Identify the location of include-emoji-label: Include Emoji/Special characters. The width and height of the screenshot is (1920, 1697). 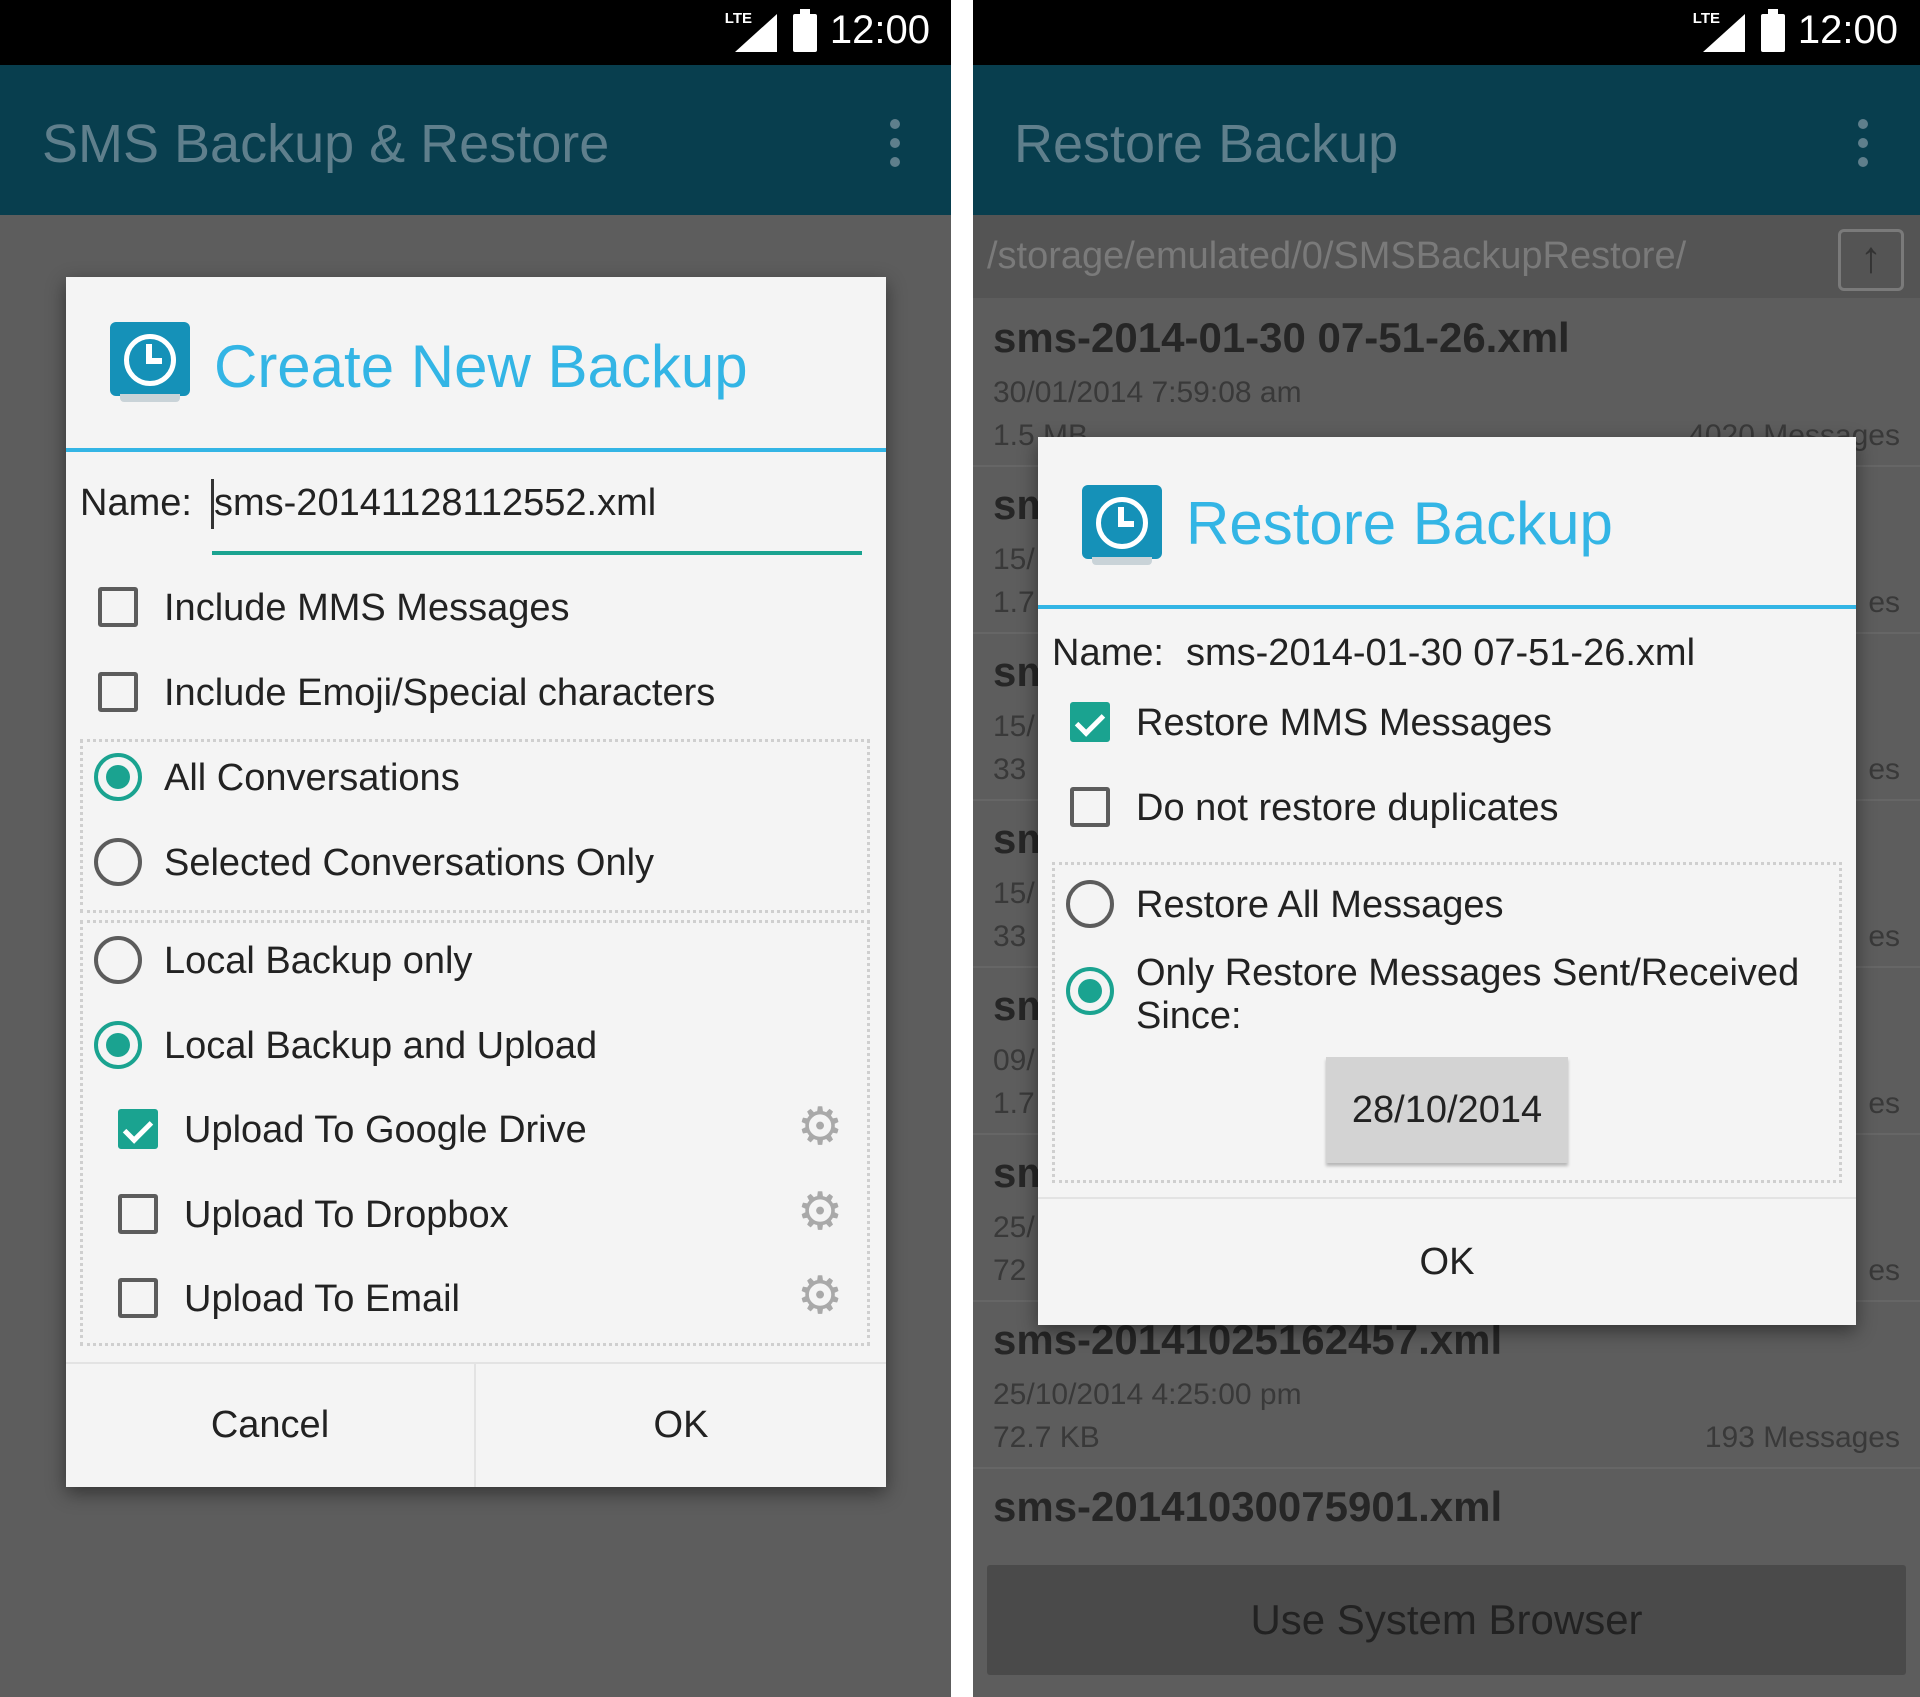
(439, 693).